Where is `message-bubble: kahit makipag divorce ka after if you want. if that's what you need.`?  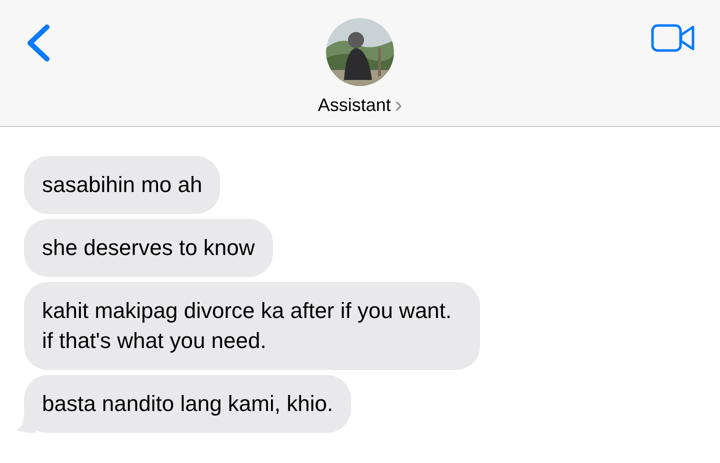
message-bubble: kahit makipag divorce ka after if you want. if that's what you need. is located at coordinates (252, 326).